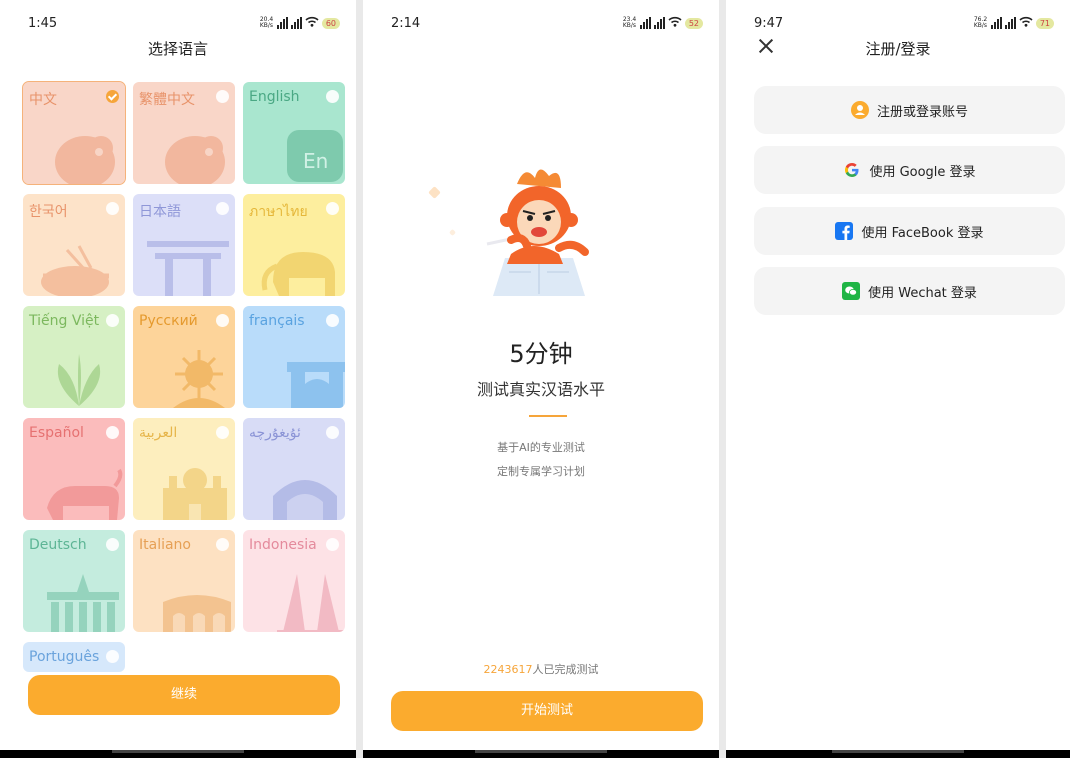  I want to click on language-label: Indonesia, so click(283, 545).